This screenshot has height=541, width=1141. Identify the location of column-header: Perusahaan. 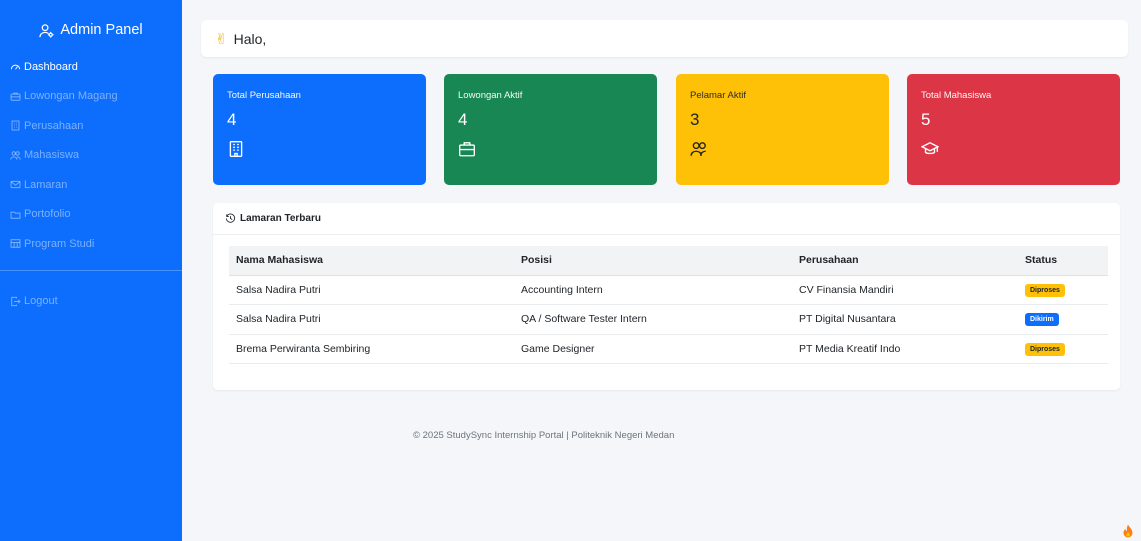
(905, 261).